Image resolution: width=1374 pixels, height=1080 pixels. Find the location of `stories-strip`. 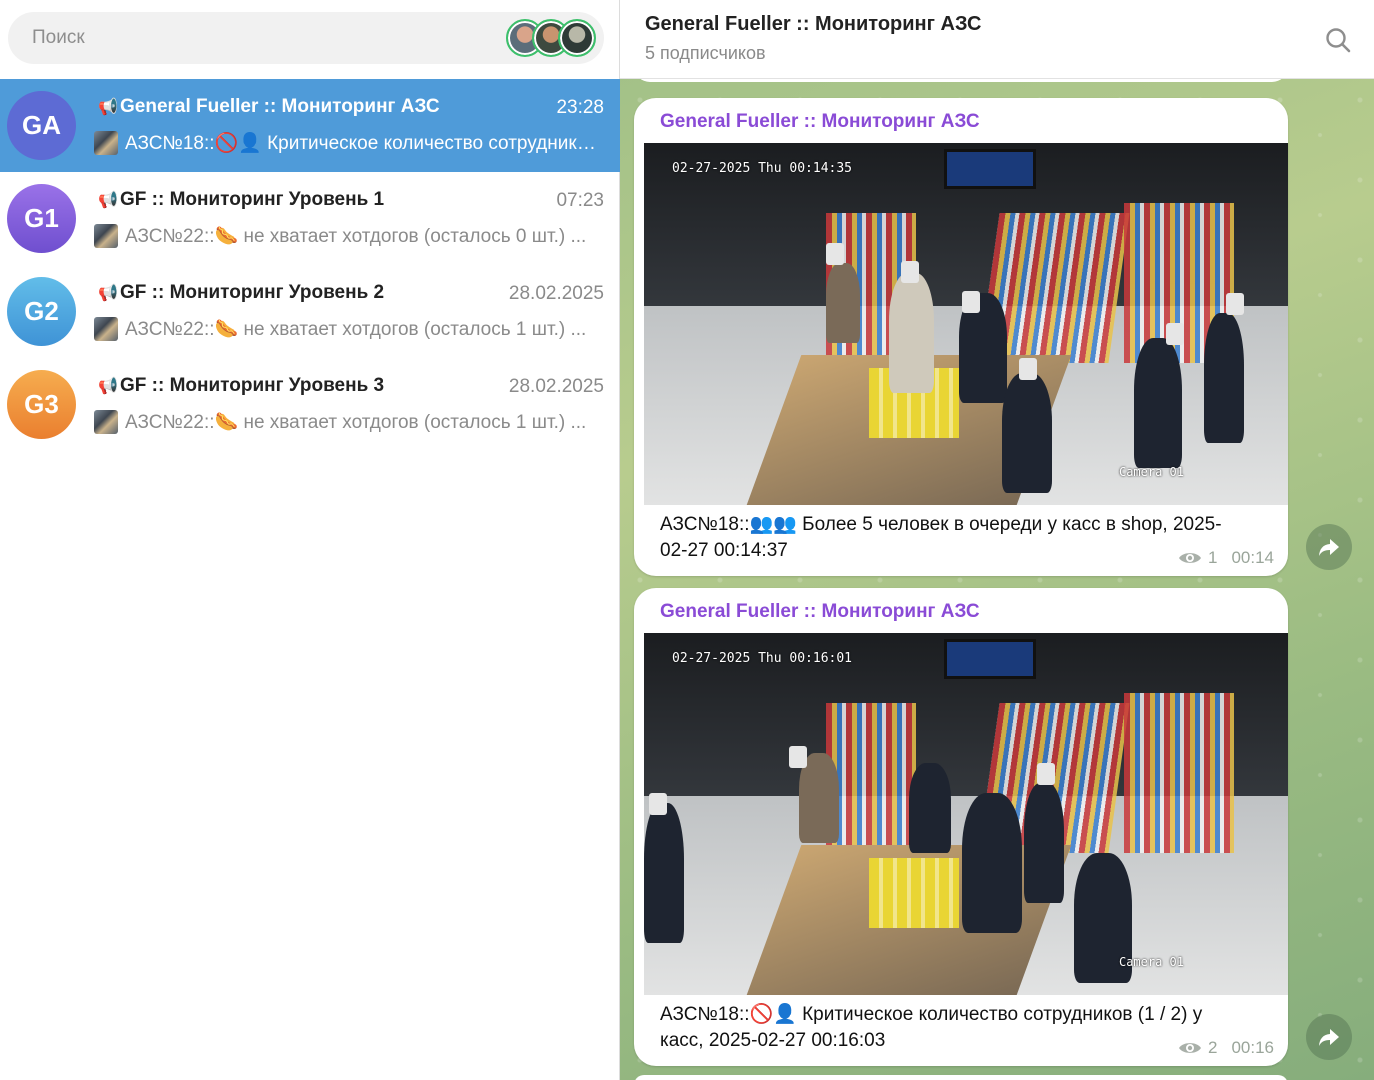

stories-strip is located at coordinates (551, 38).